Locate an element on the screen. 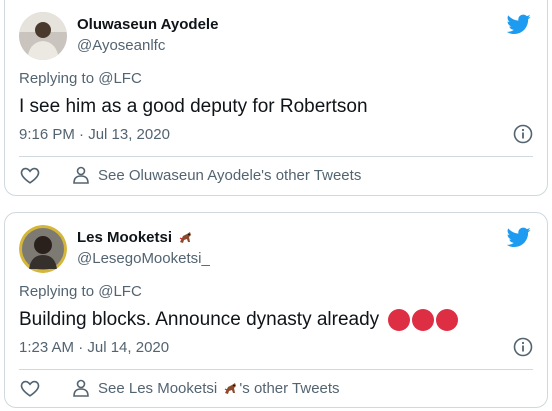 The height and width of the screenshot is (411, 552). author-name: Oluwaseun Ayodele is located at coordinates (147, 24).